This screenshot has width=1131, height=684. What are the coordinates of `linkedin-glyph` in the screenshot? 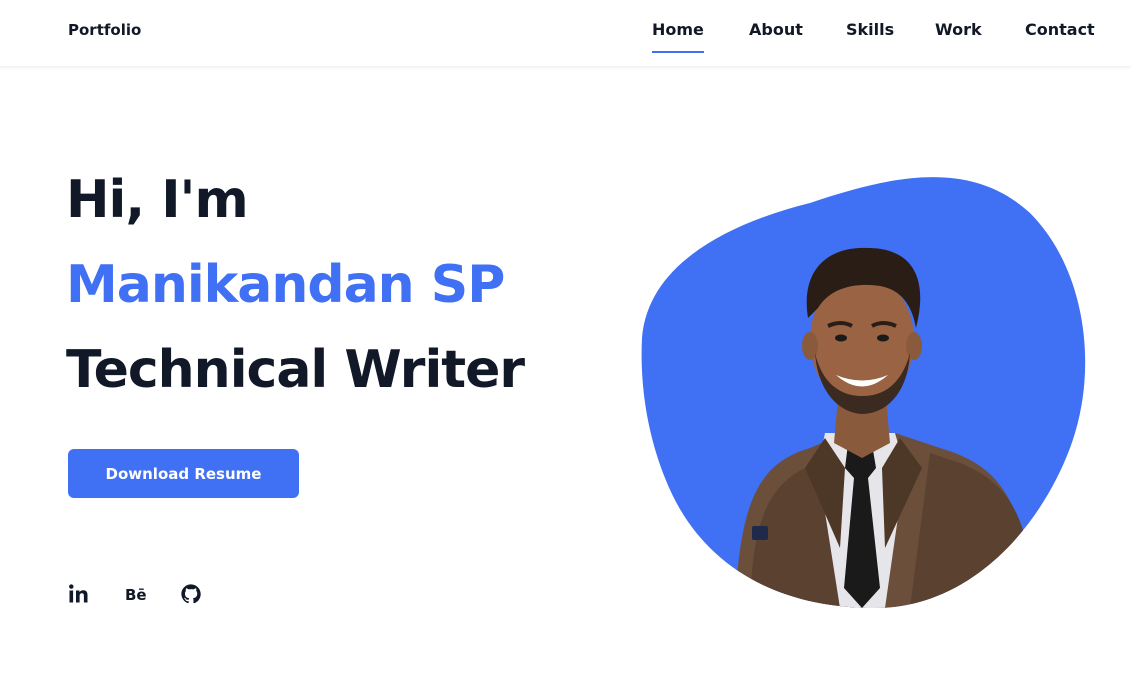 It's located at (78, 593).